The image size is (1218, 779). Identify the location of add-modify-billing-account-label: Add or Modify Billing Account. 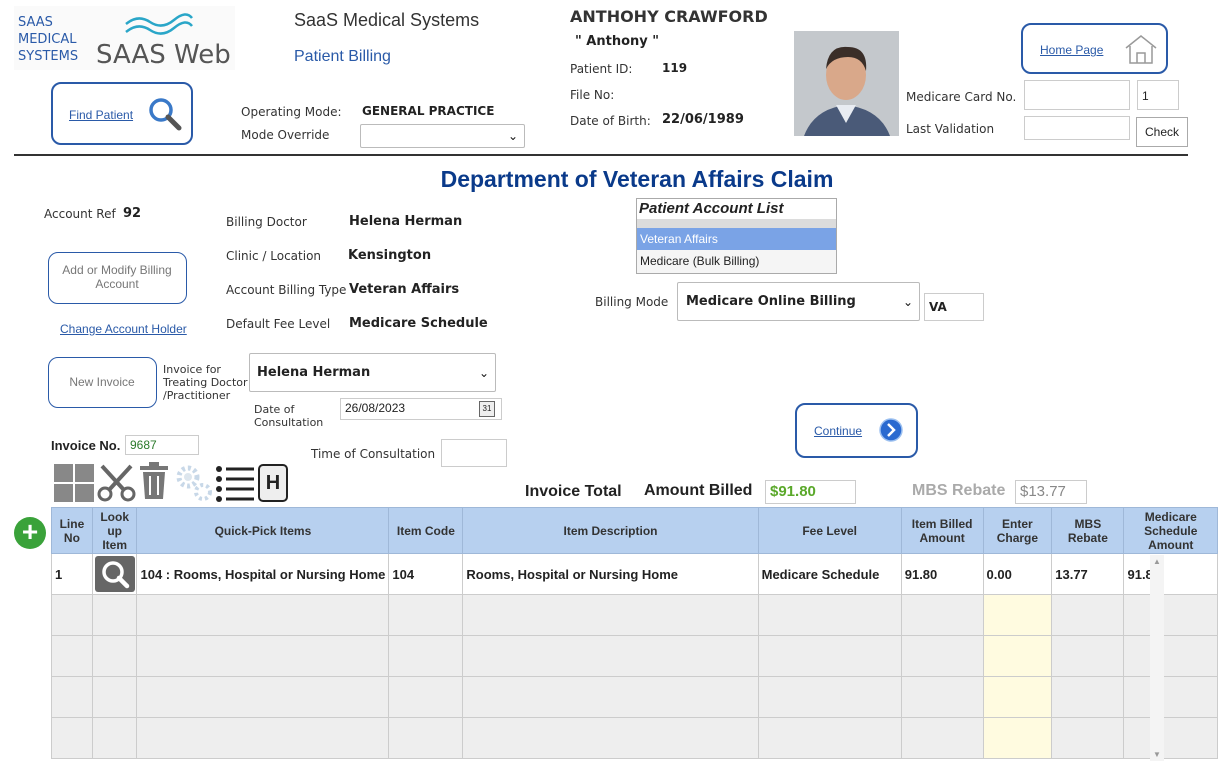
(117, 277).